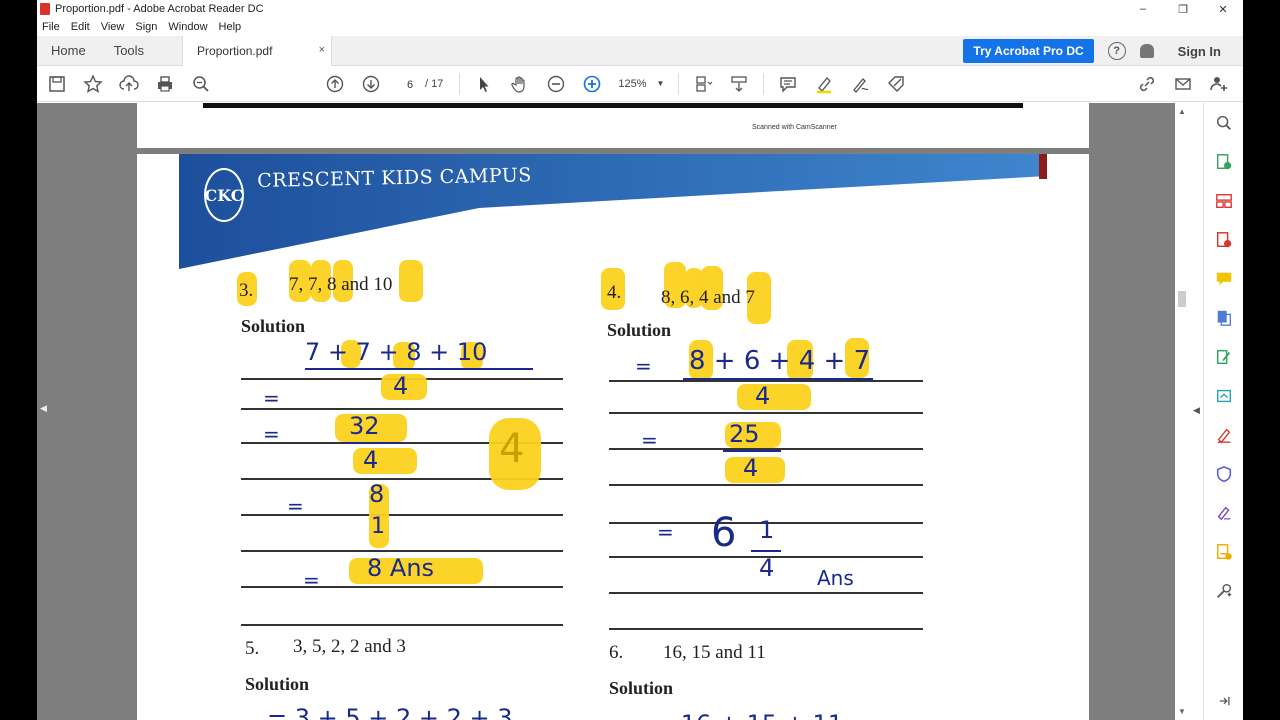 The width and height of the screenshot is (1280, 720). What do you see at coordinates (774, 397) in the screenshot?
I see `highlight-mark` at bounding box center [774, 397].